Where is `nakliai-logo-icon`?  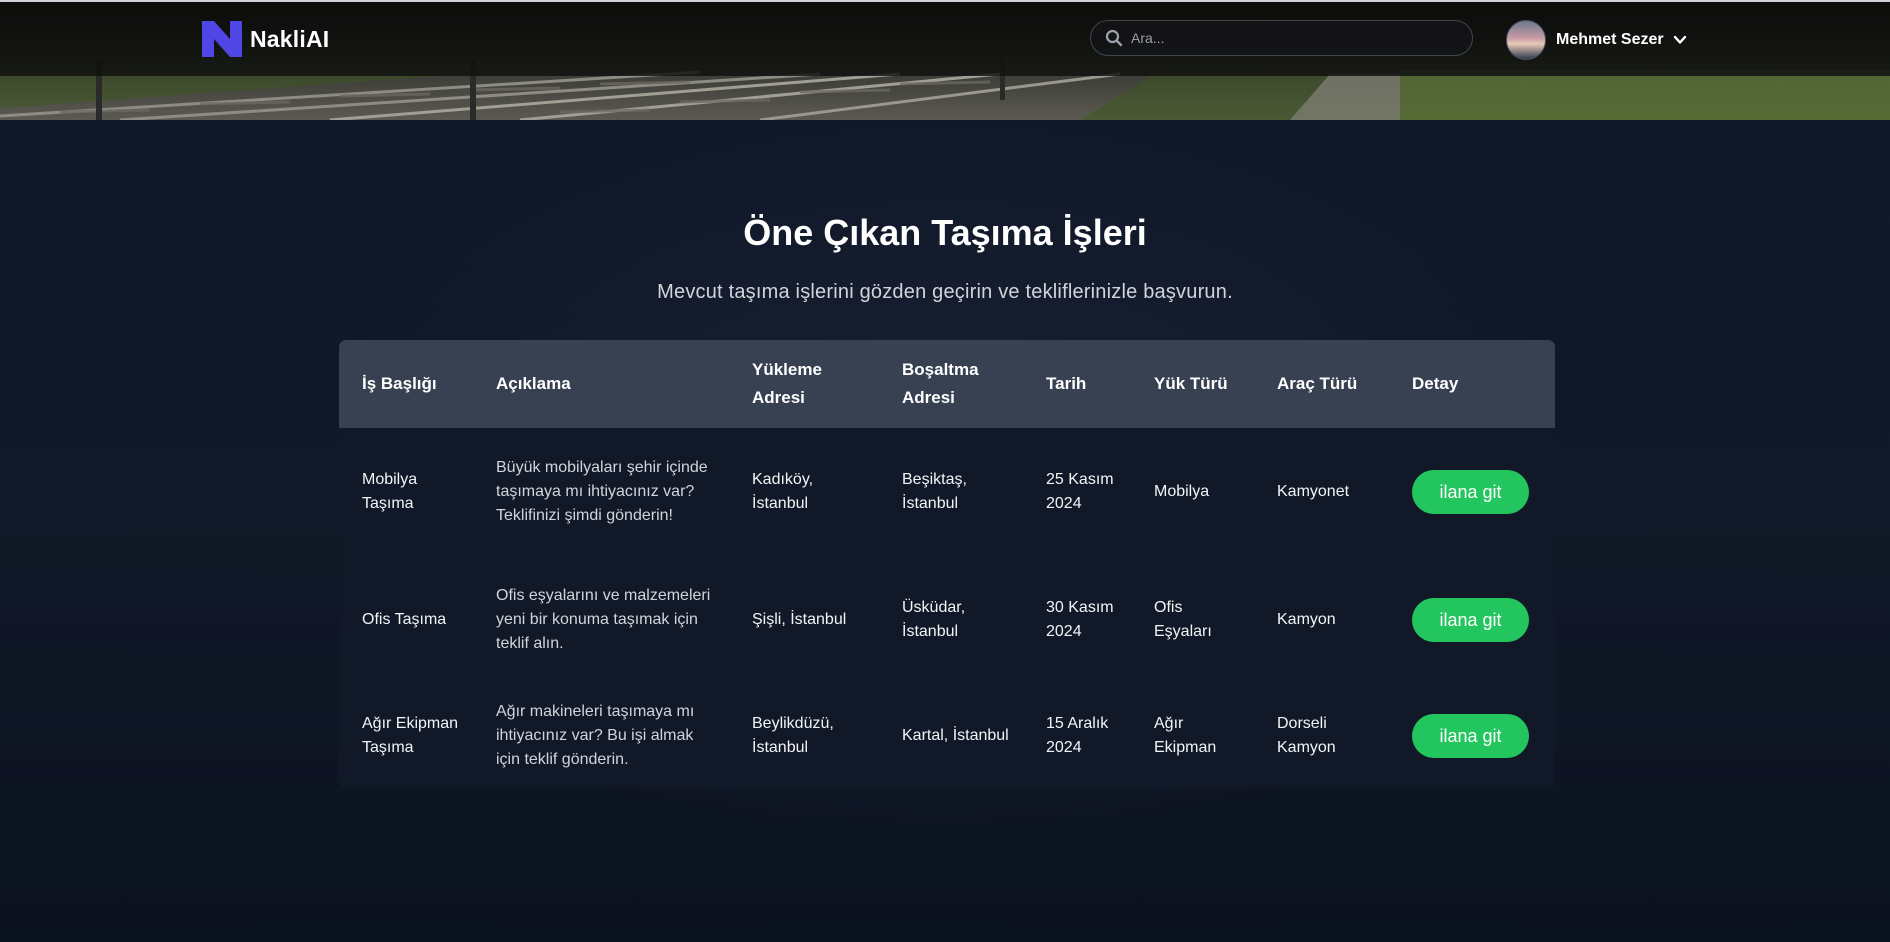
nakliai-logo-icon is located at coordinates (222, 39).